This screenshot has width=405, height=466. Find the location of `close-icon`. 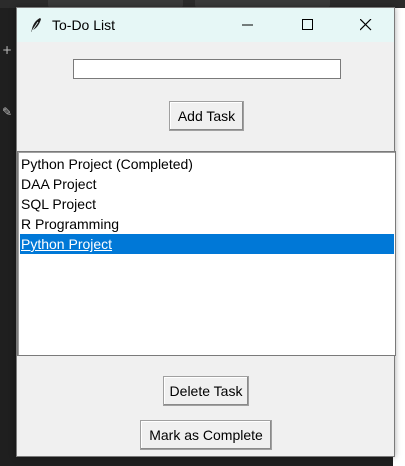

close-icon is located at coordinates (366, 25).